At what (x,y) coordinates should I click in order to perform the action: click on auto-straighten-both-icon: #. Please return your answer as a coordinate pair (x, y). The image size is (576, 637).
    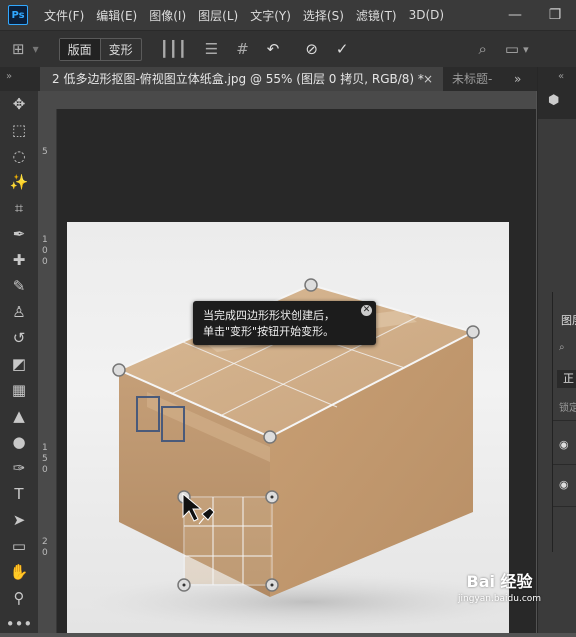
    Looking at the image, I should click on (242, 49).